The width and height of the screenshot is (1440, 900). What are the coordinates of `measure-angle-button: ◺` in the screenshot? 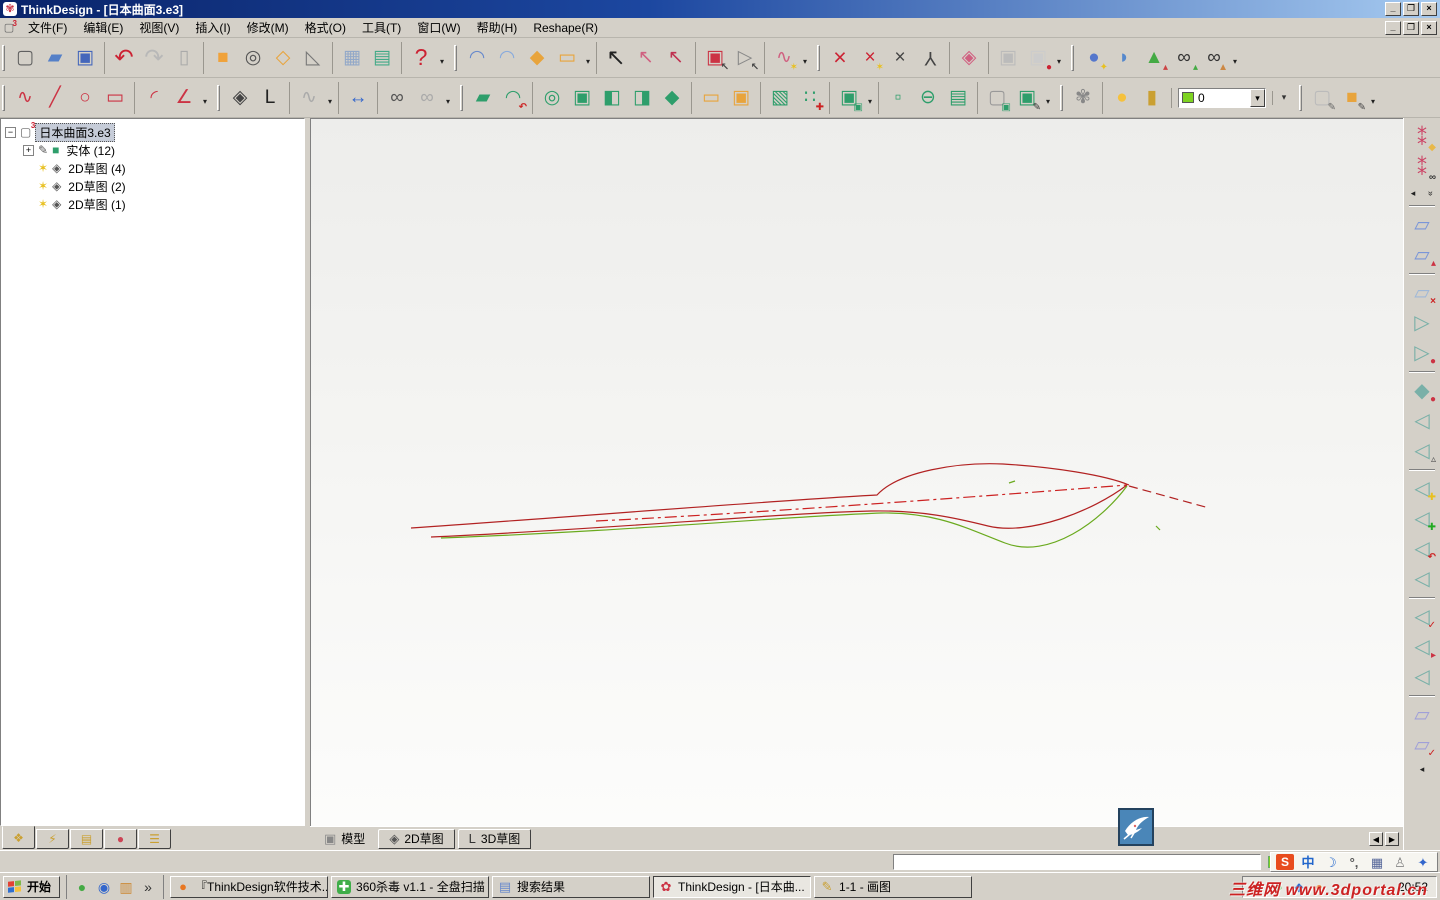 It's located at (313, 58).